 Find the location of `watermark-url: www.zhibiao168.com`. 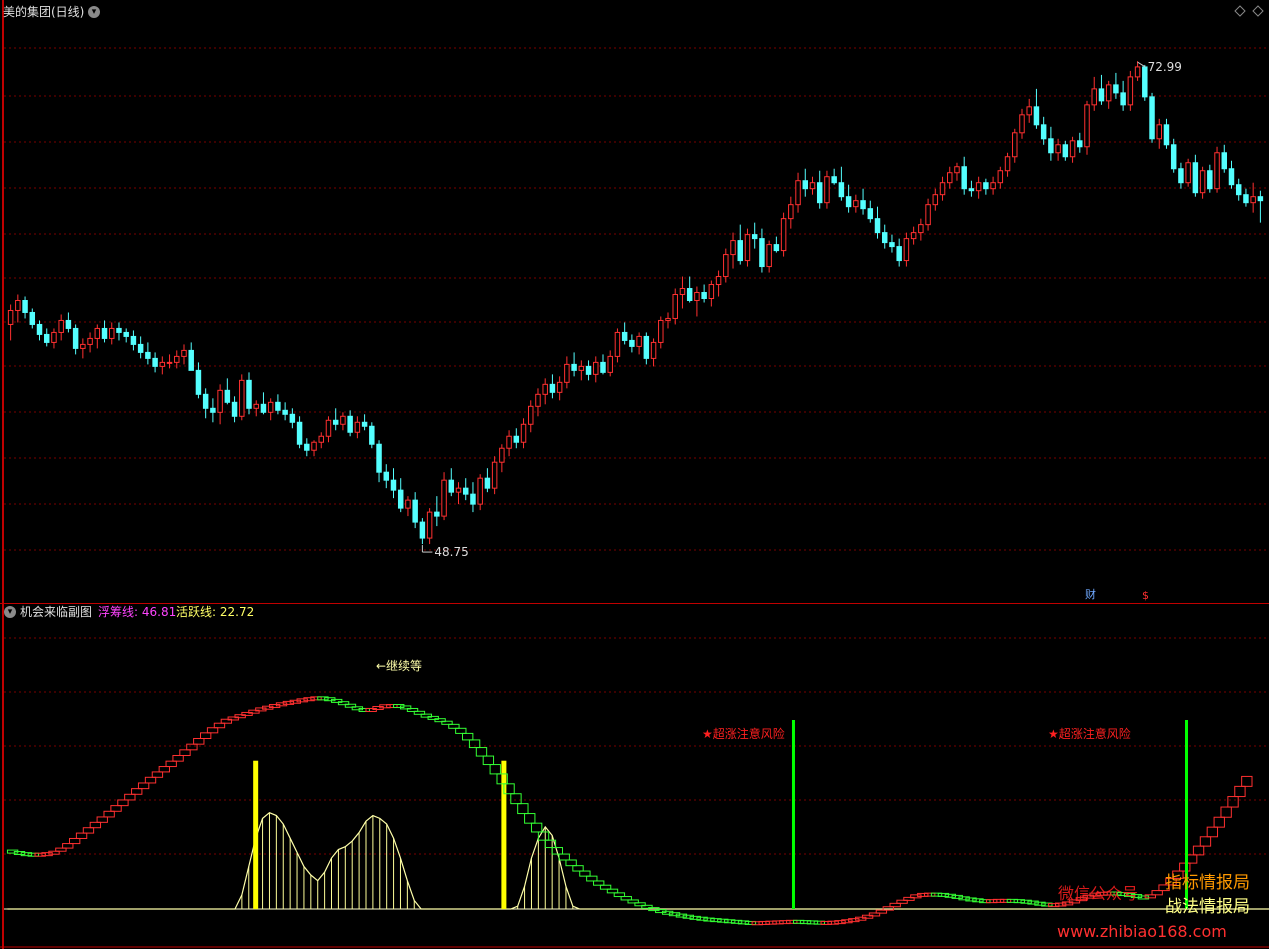

watermark-url: www.zhibiao168.com is located at coordinates (1142, 931).